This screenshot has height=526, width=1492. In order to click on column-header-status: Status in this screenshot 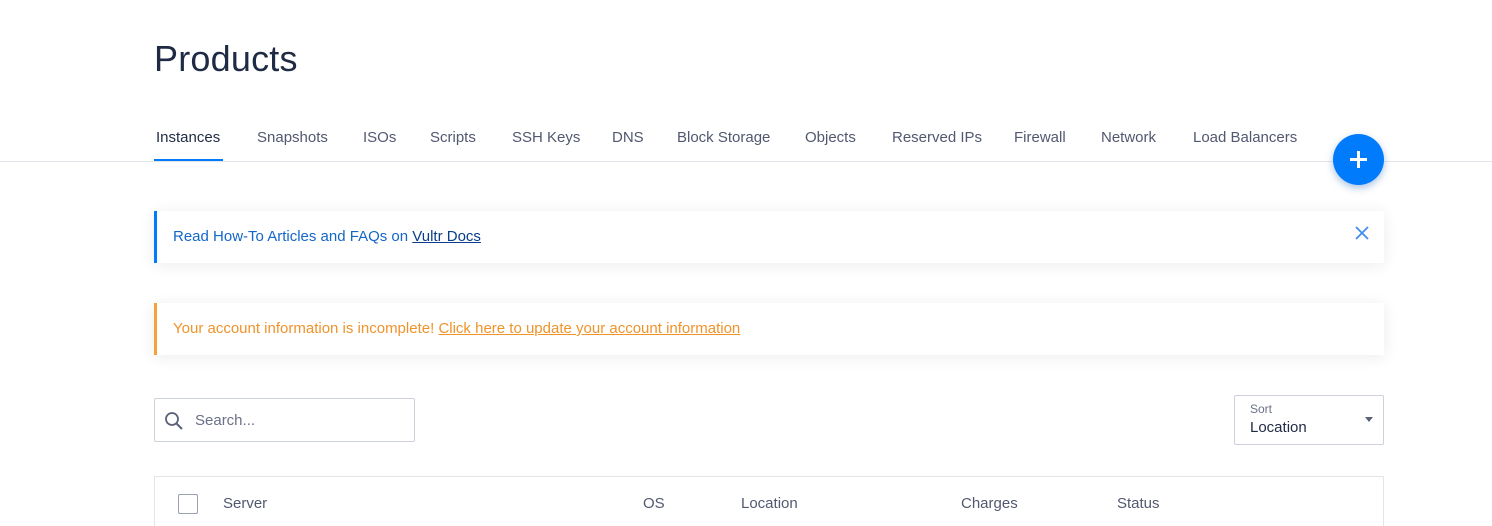, I will do `click(1138, 503)`.